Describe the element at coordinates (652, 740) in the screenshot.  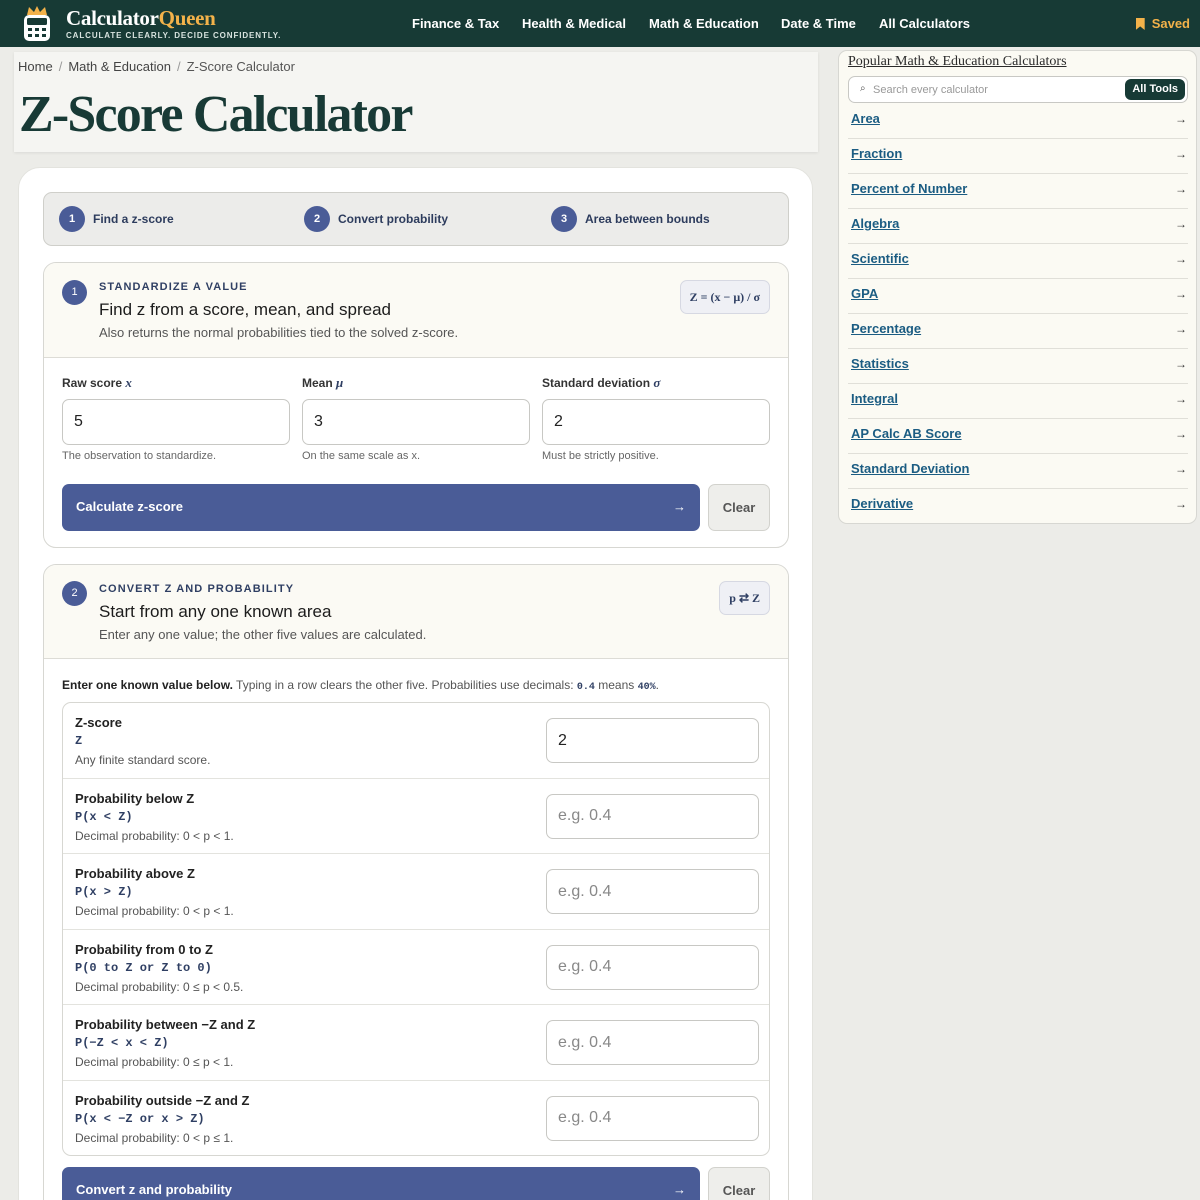
I see `z-score-input` at that location.